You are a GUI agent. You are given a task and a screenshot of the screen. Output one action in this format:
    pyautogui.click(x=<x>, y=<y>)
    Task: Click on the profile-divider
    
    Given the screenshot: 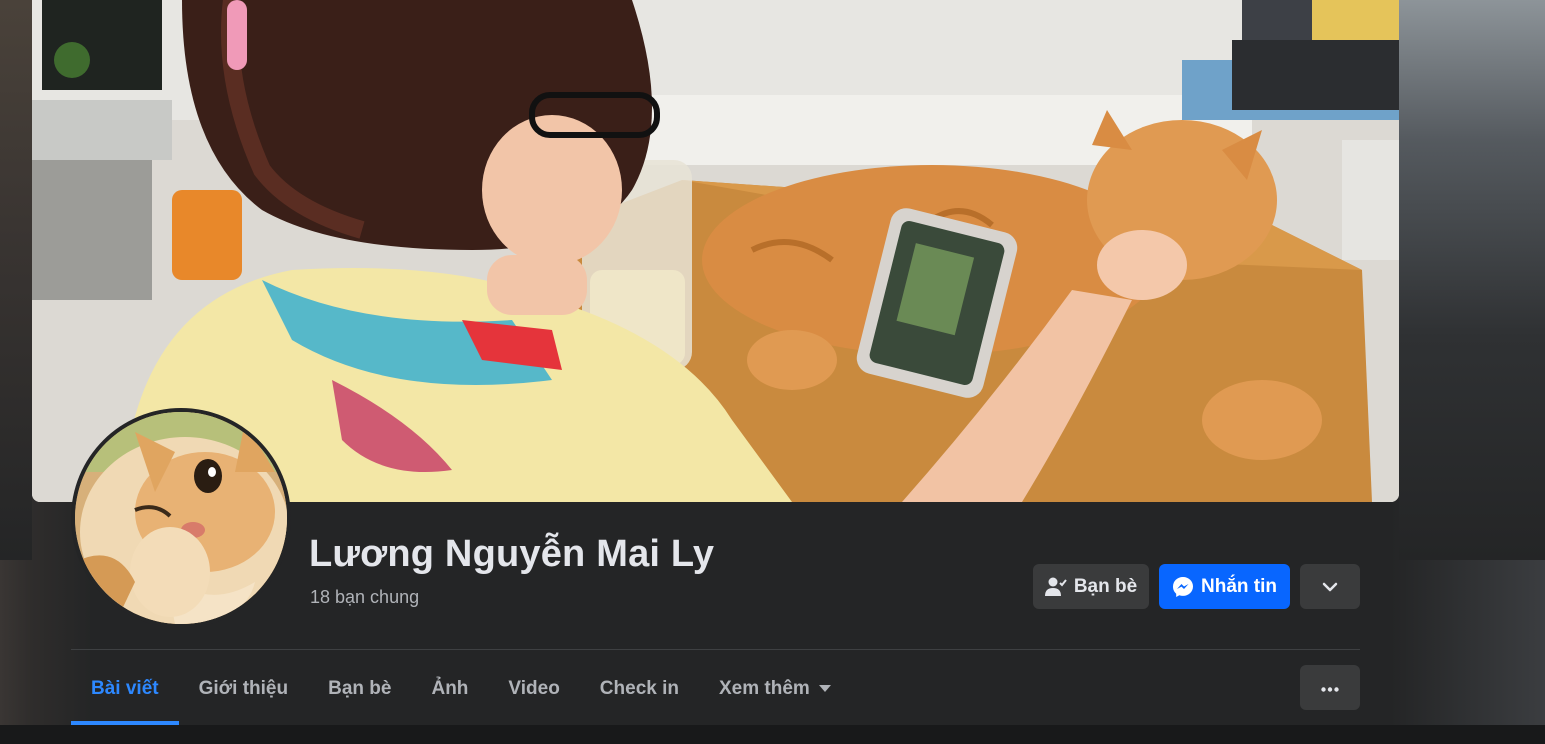 What is the action you would take?
    pyautogui.click(x=715, y=649)
    